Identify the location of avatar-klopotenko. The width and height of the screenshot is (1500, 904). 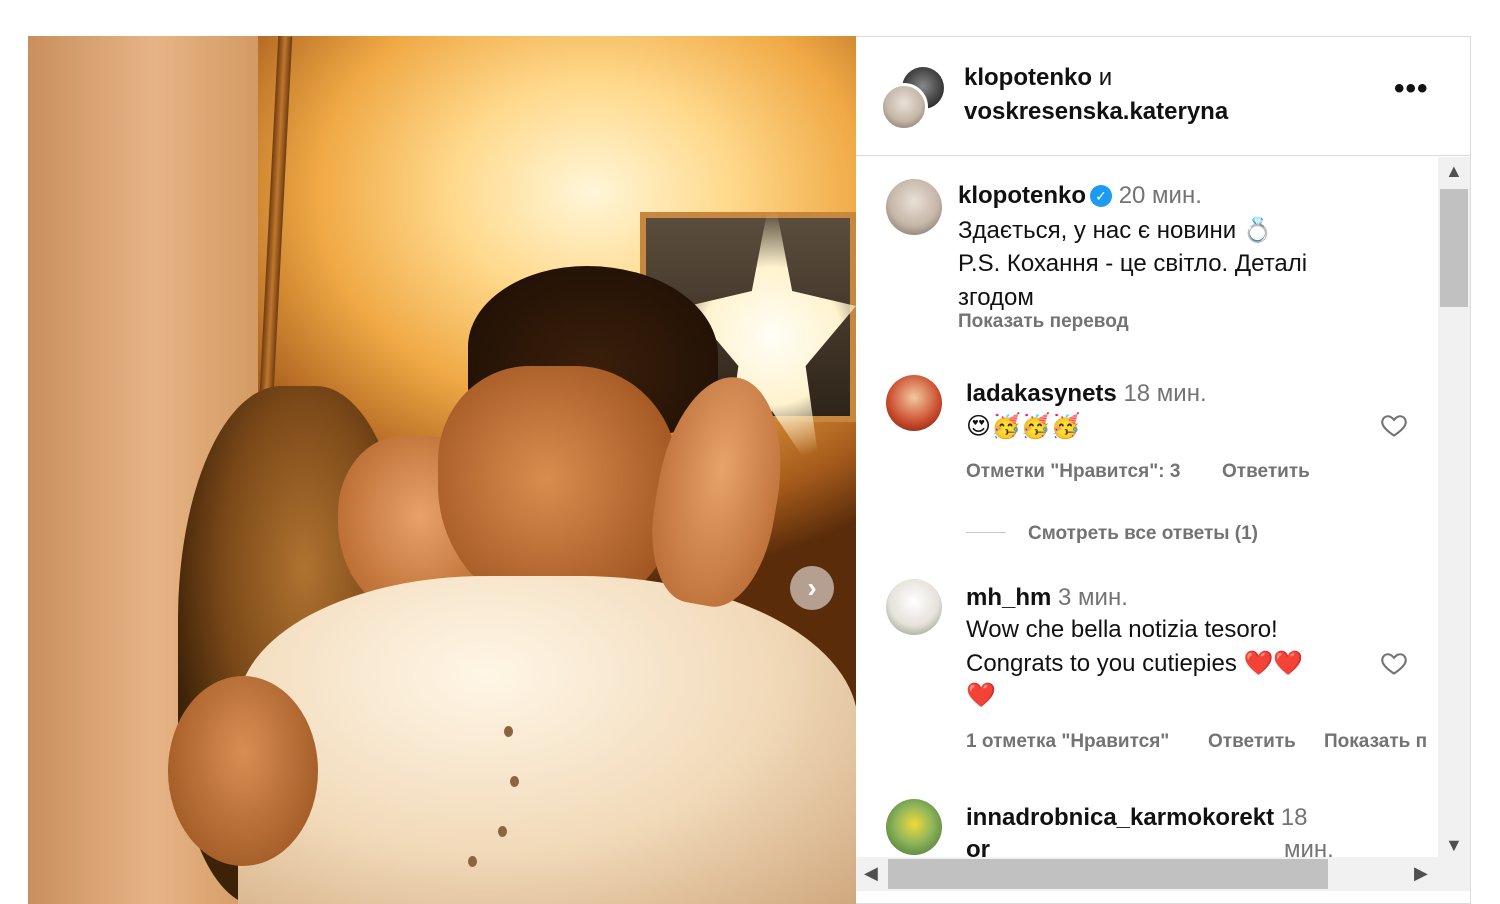
(904, 107).